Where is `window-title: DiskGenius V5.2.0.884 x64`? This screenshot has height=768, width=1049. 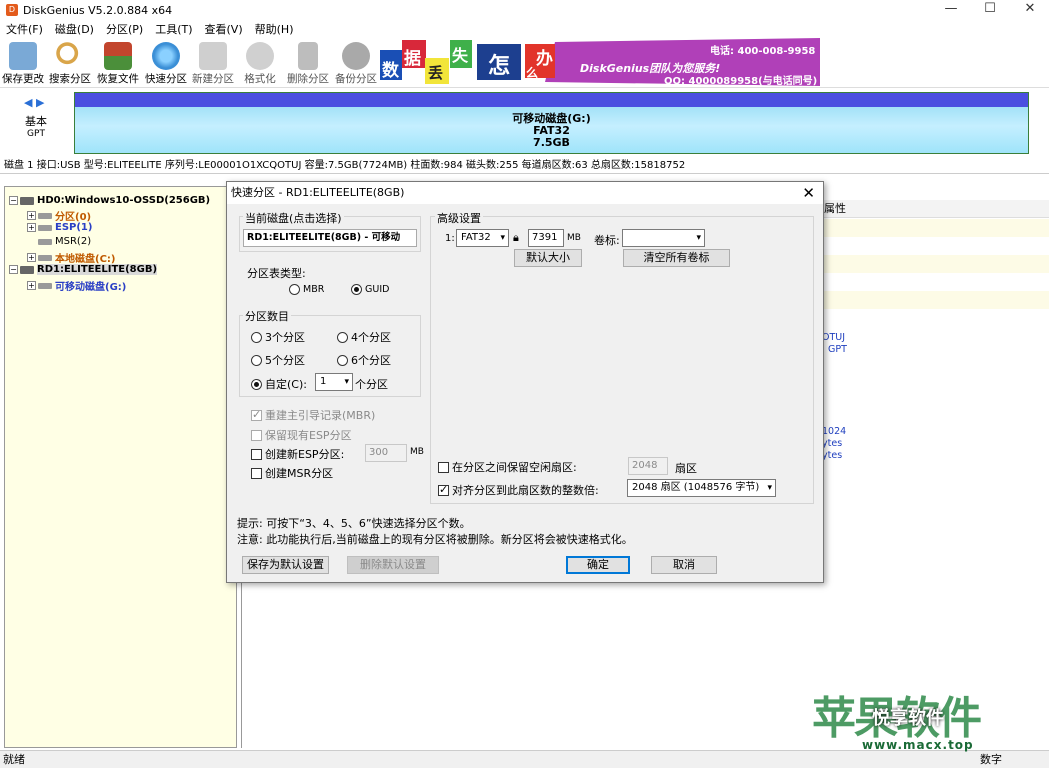 window-title: DiskGenius V5.2.0.884 x64 is located at coordinates (98, 10).